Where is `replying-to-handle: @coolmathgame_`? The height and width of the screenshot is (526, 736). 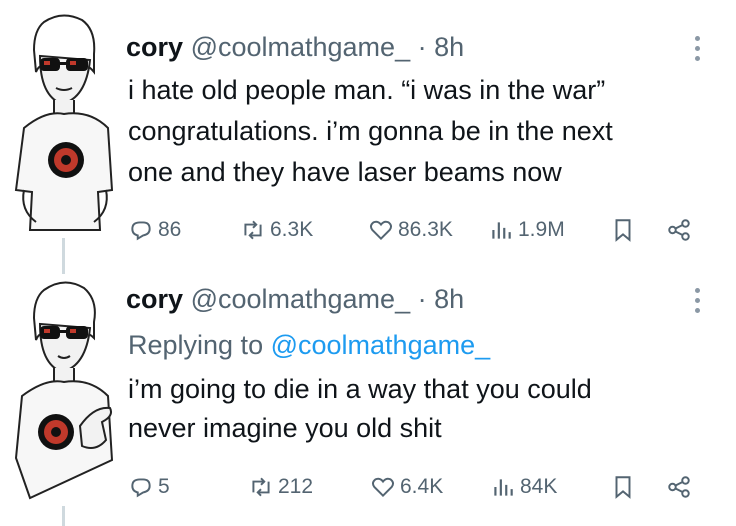
replying-to-handle: @coolmathgame_ is located at coordinates (381, 345).